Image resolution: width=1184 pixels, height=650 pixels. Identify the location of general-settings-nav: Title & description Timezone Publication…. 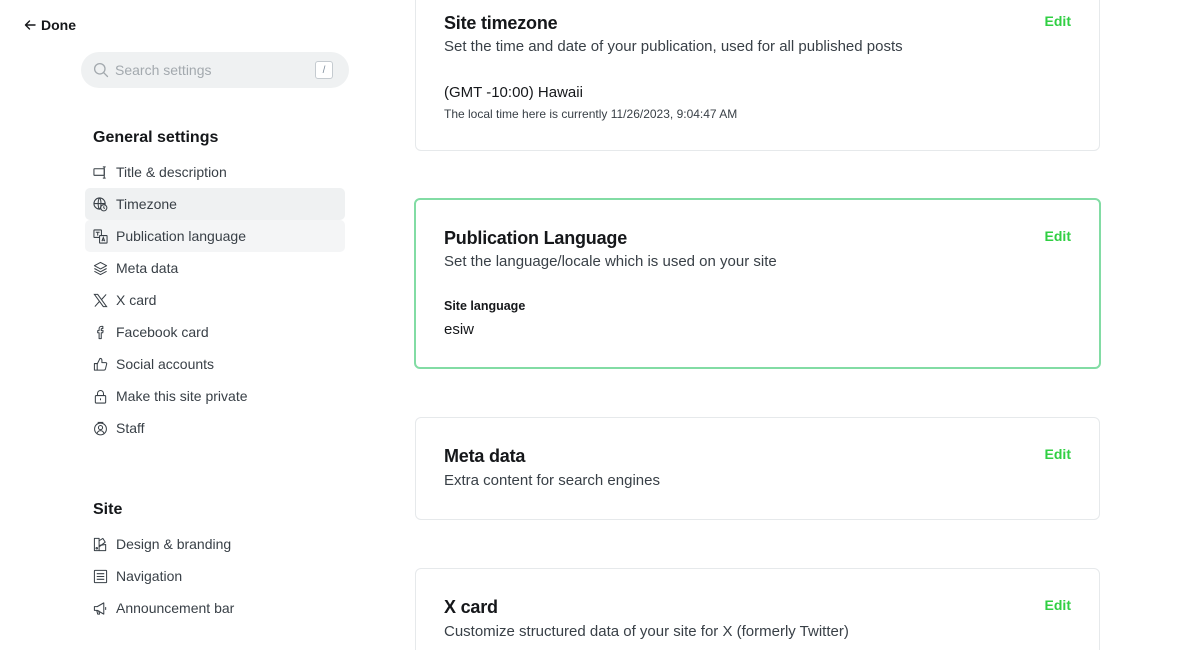
(215, 300).